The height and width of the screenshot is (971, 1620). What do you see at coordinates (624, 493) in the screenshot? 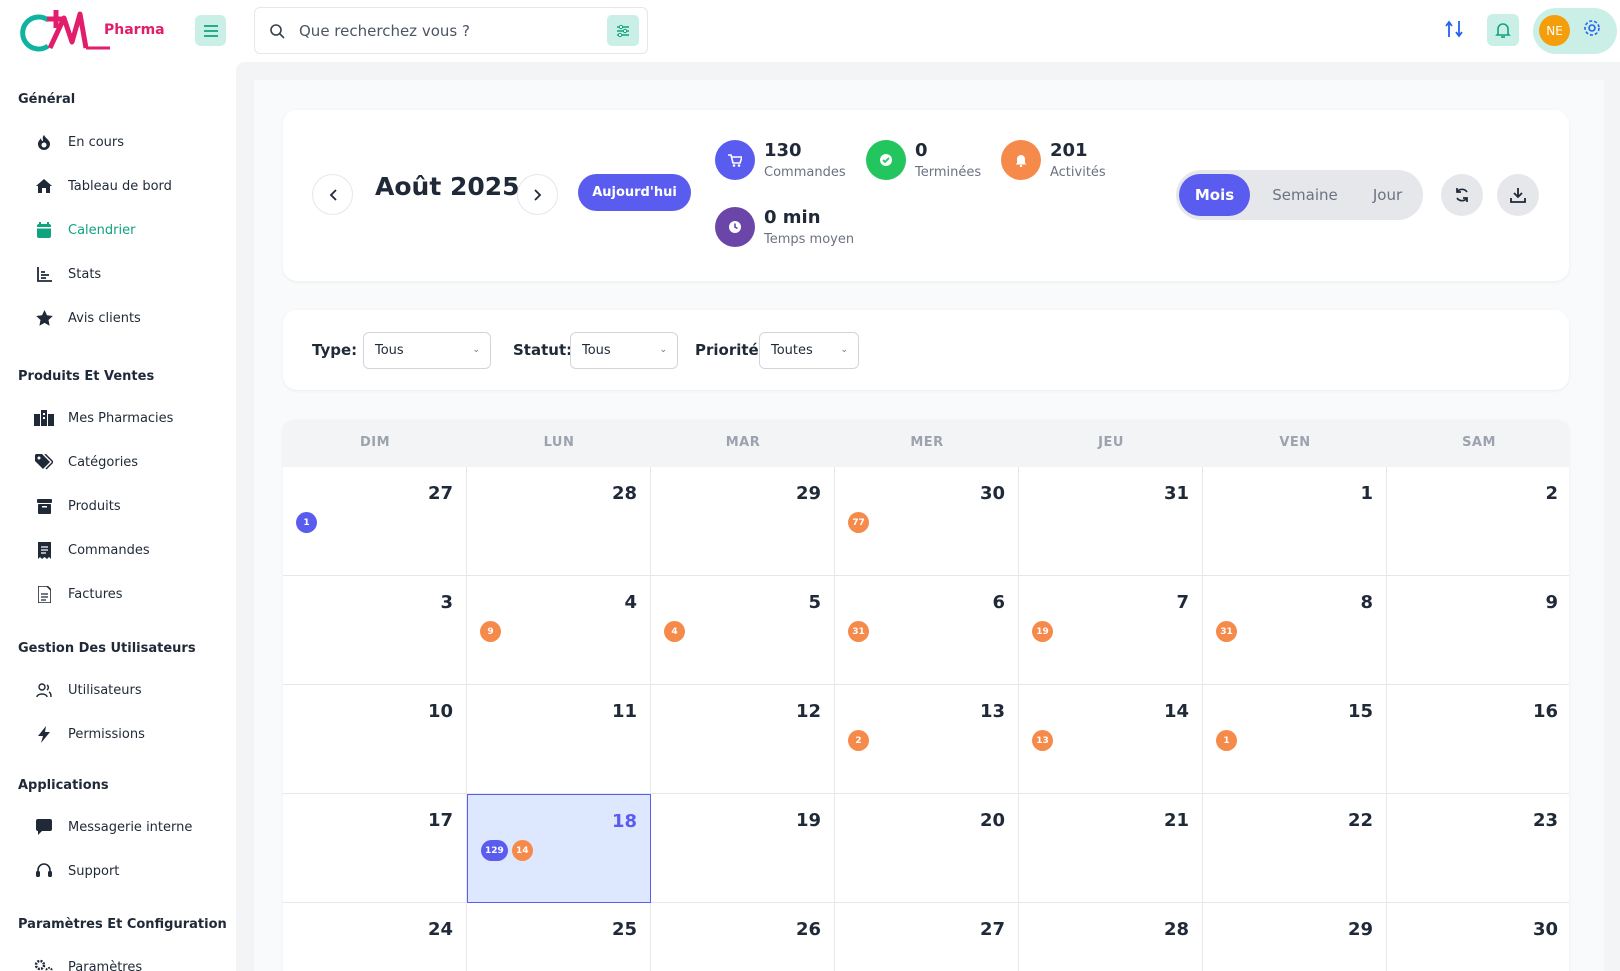
I see `day-number: 28` at bounding box center [624, 493].